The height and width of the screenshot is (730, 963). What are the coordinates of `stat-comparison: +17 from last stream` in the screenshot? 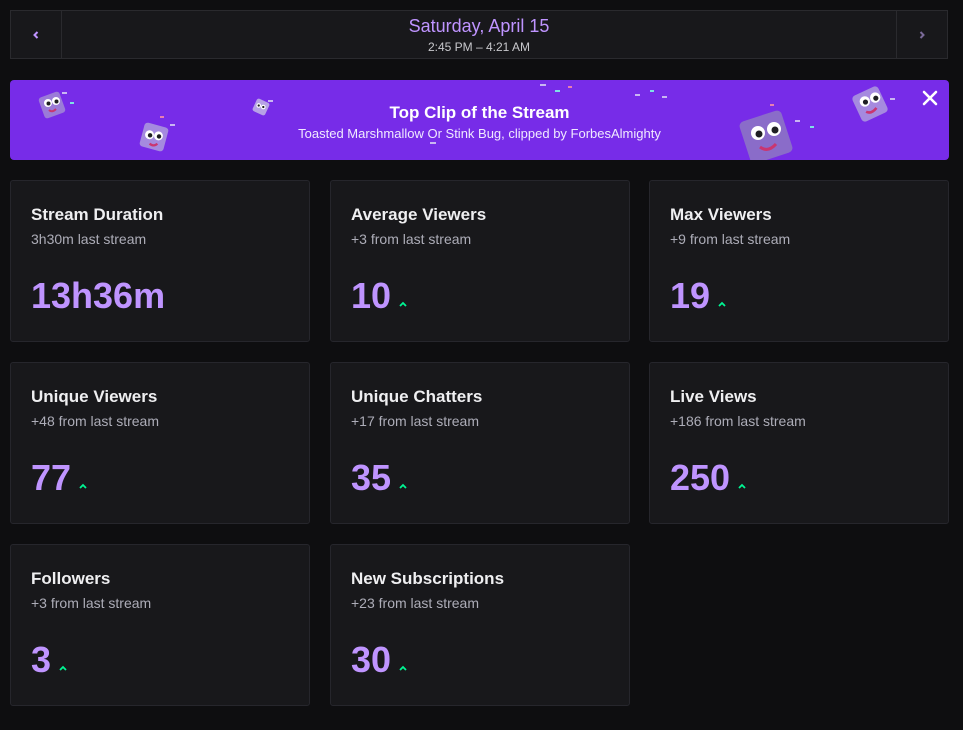 It's located at (415, 421).